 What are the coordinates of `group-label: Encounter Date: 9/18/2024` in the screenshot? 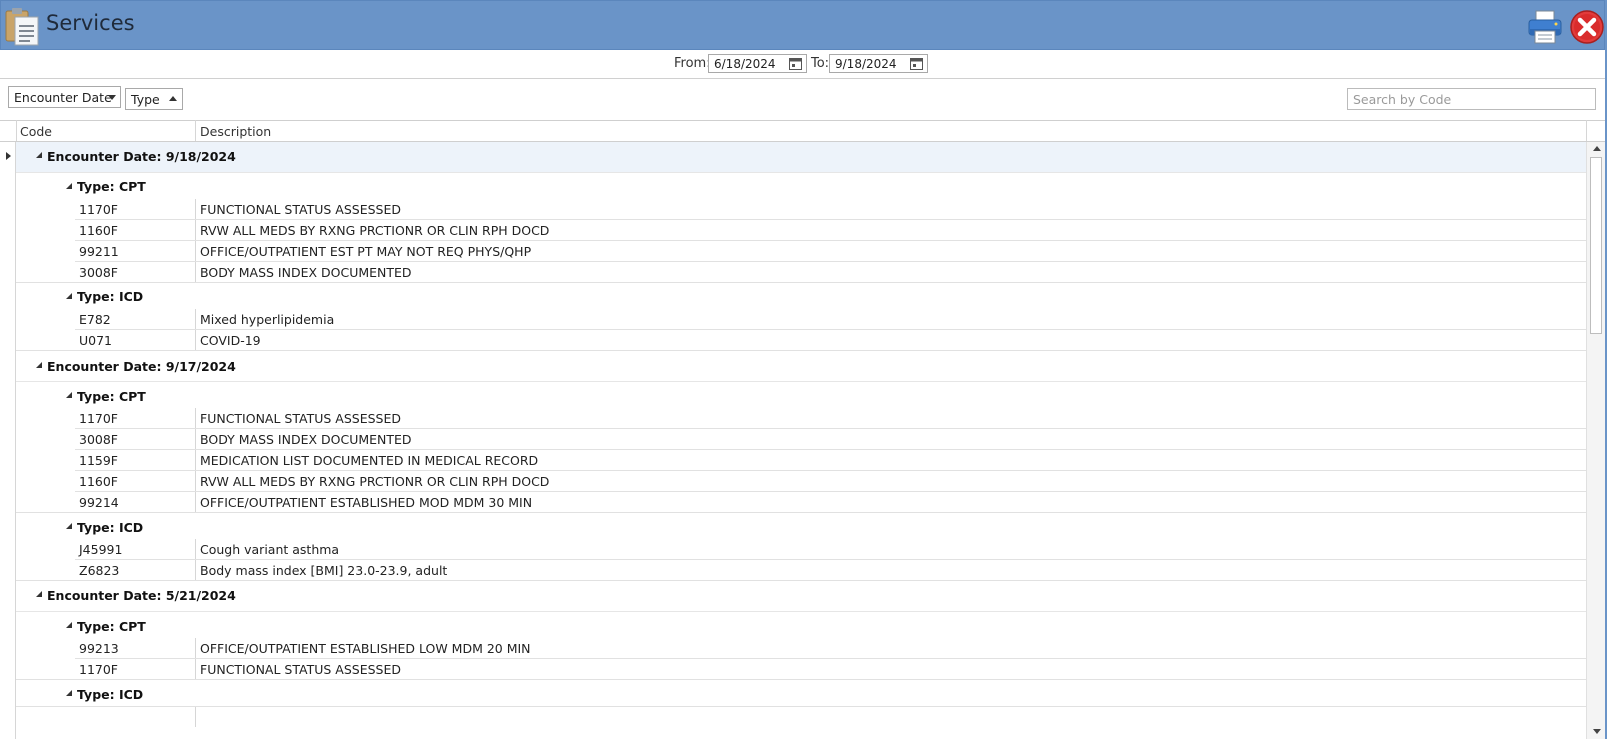 It's located at (141, 156).